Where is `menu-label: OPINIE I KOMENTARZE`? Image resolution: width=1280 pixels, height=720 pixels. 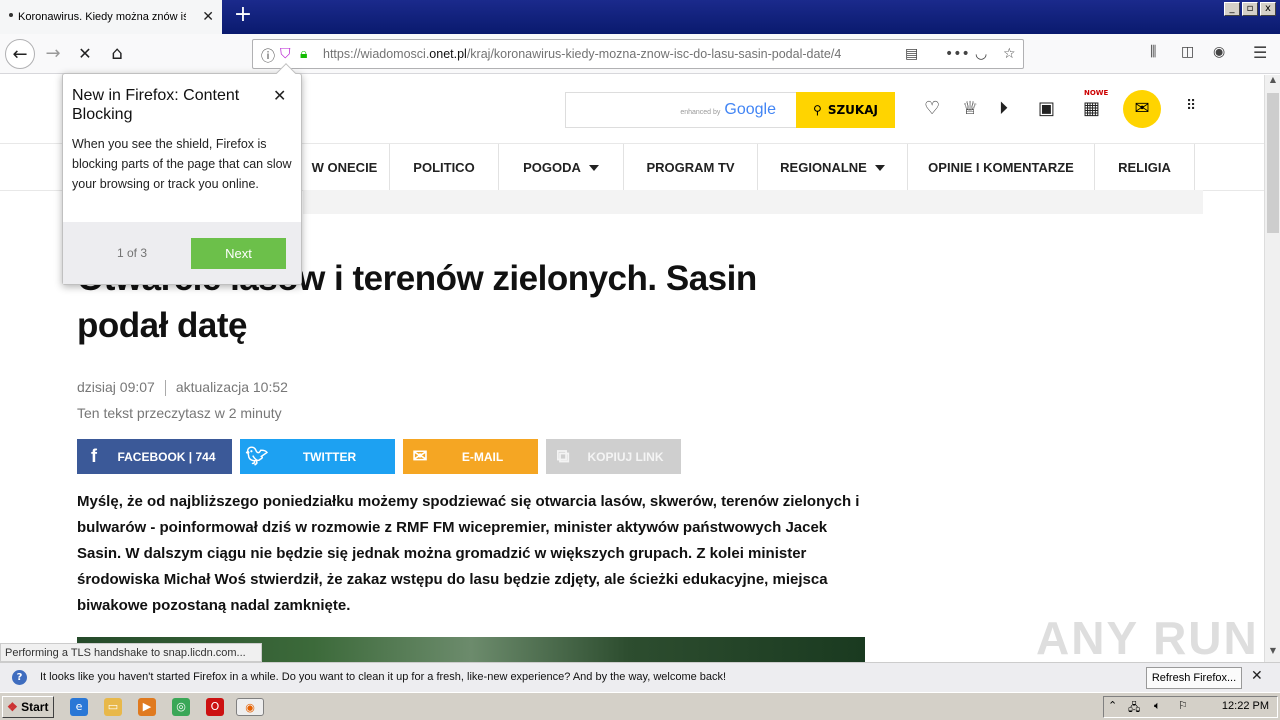
menu-label: OPINIE I KOMENTARZE is located at coordinates (1001, 167).